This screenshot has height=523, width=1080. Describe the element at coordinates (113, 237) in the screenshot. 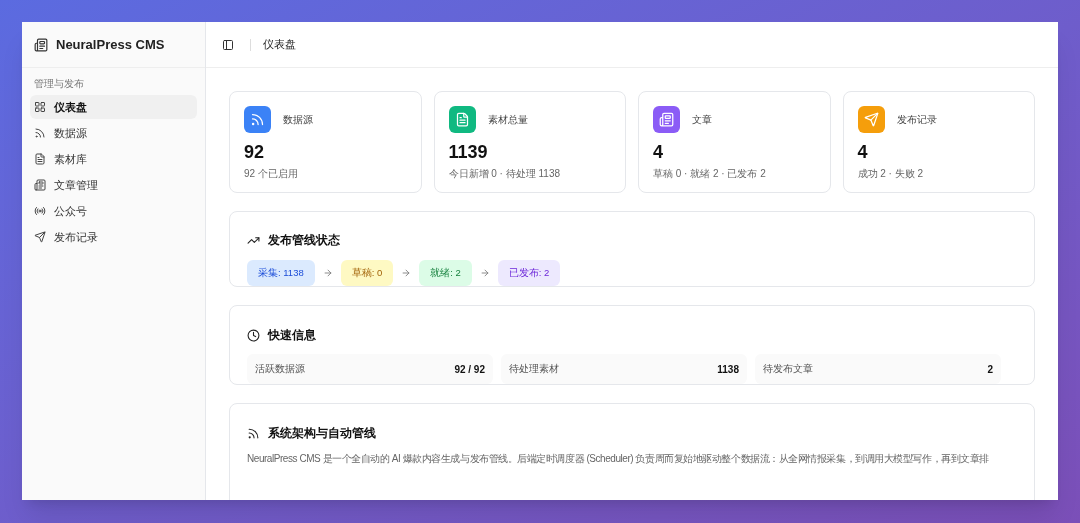

I see `sidebar-item: 发布记录` at that location.